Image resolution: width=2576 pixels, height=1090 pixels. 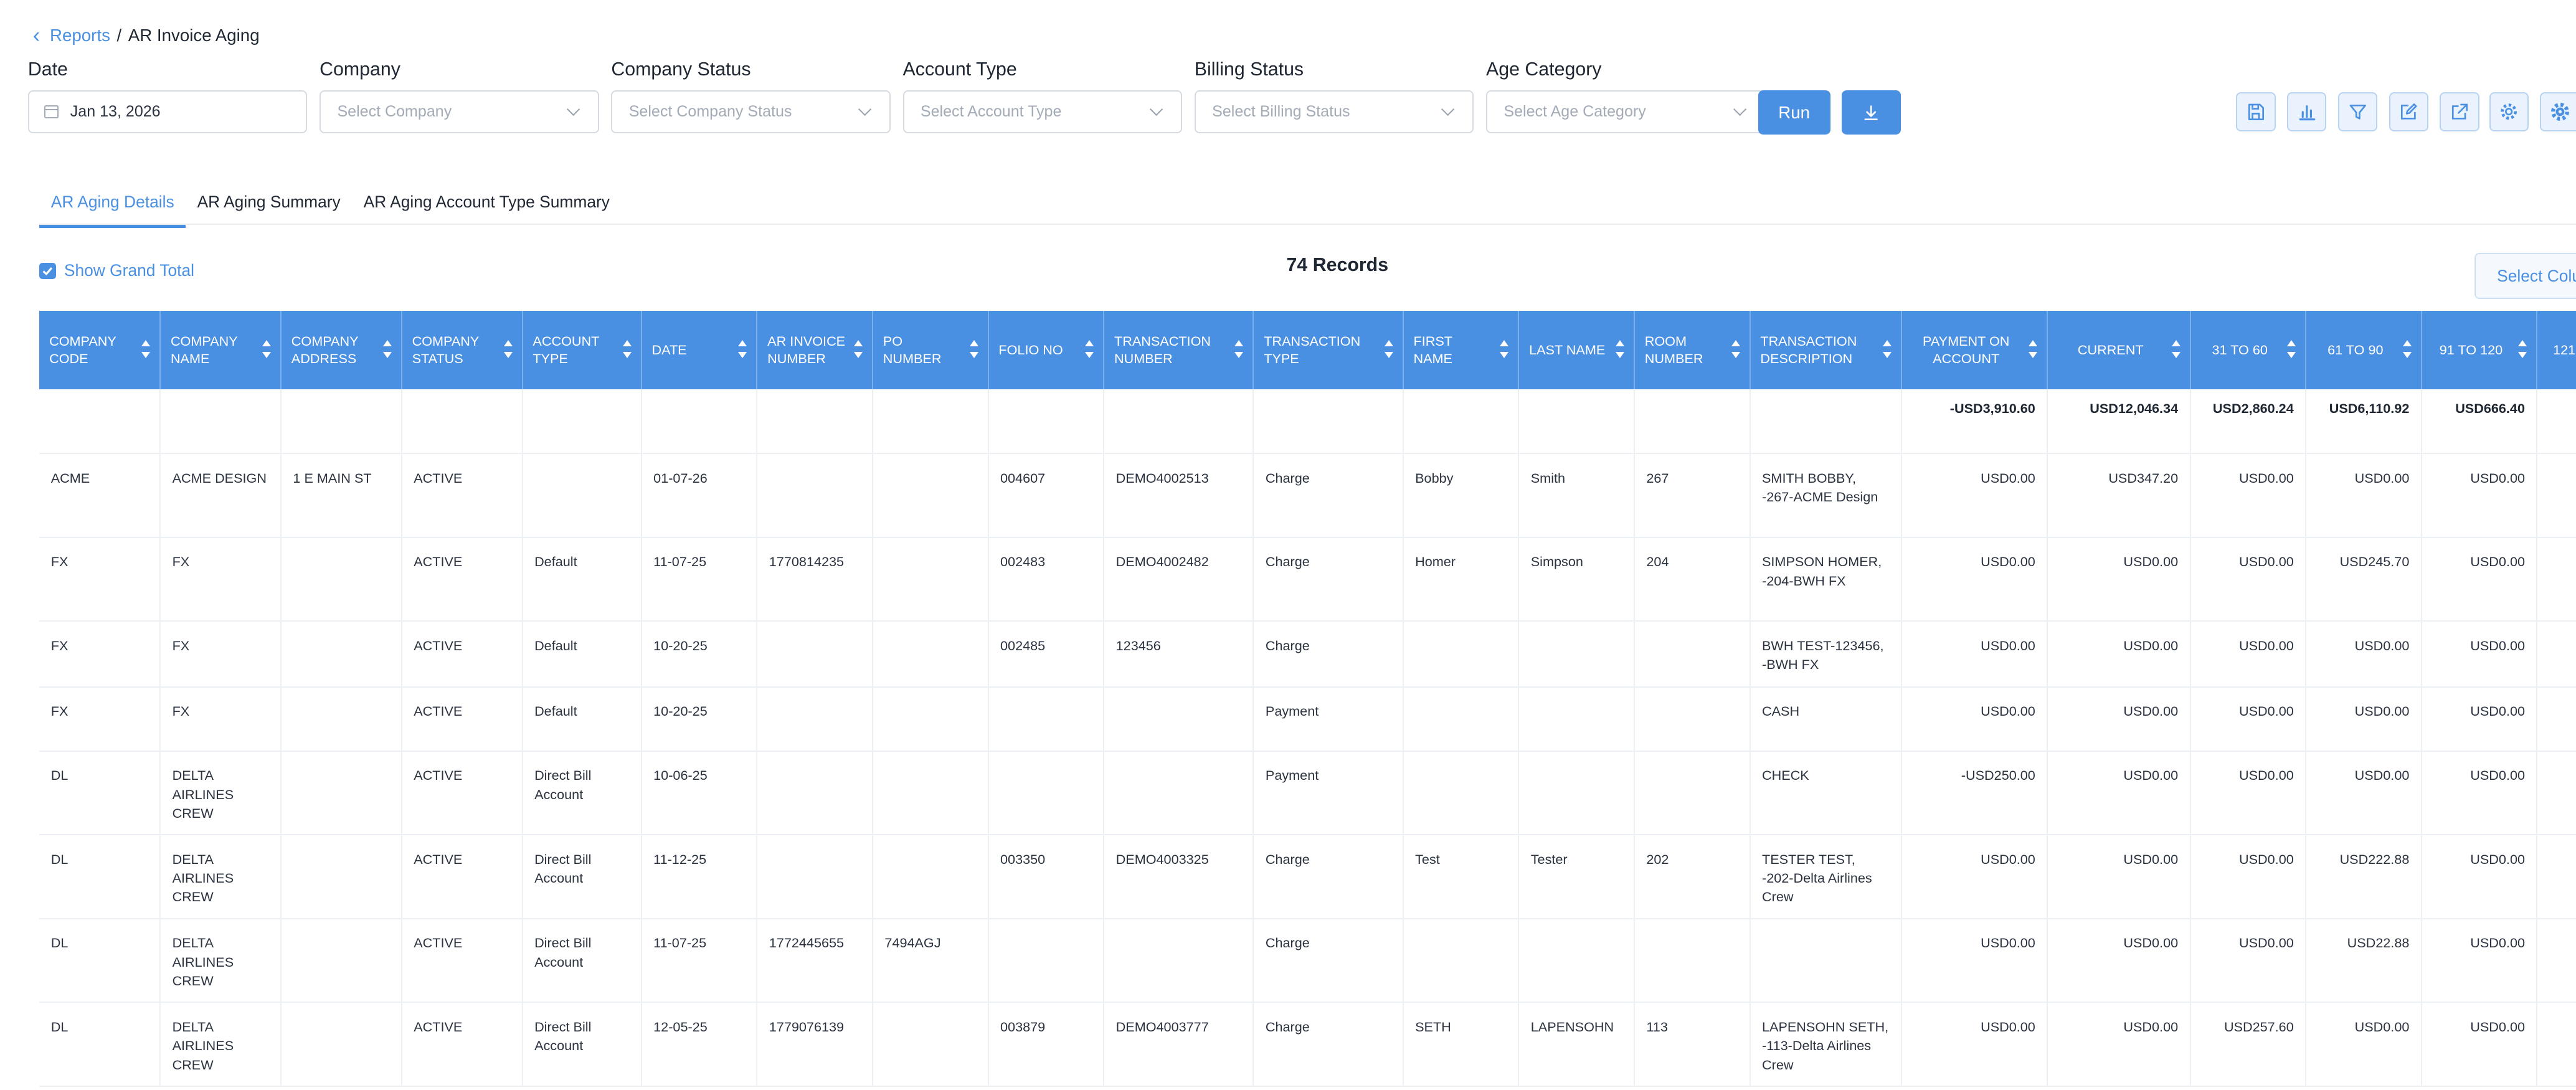 I want to click on column-header: TRANSACTION TYPE, so click(x=1328, y=350).